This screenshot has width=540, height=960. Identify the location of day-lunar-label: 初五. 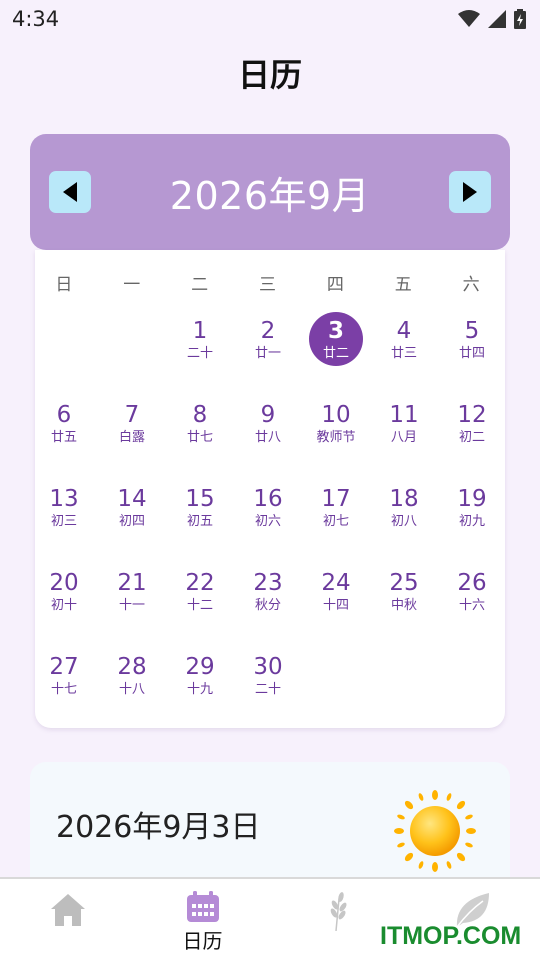
(199, 521).